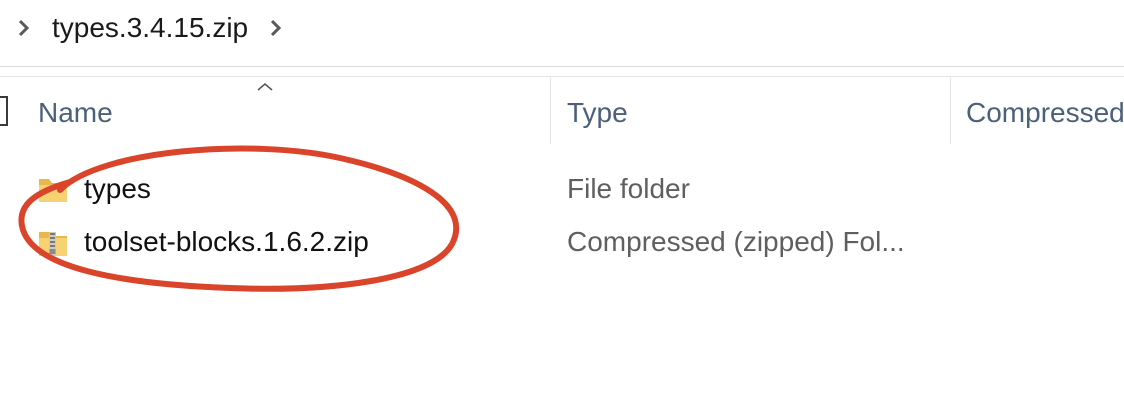  I want to click on file-type: File folder, so click(628, 188).